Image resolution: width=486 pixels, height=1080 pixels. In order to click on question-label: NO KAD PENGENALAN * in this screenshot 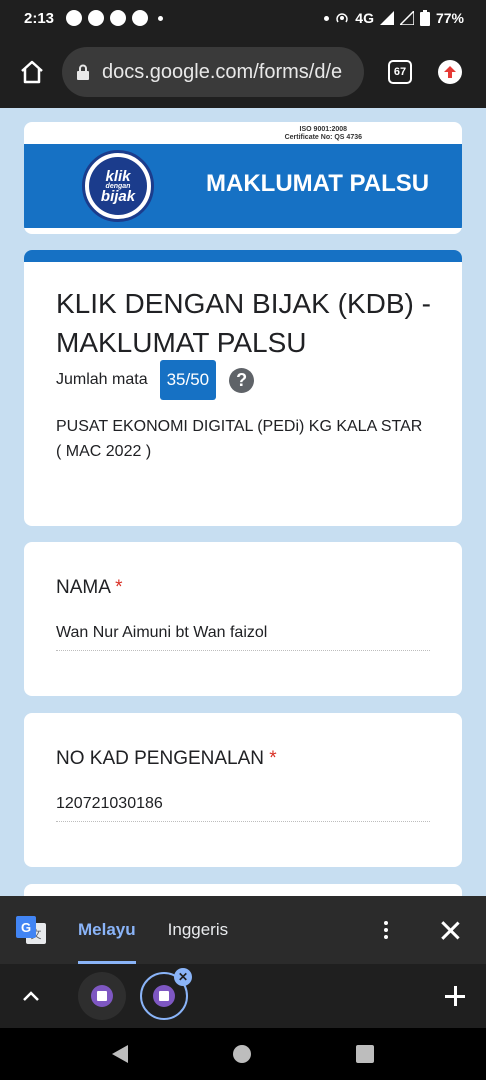, I will do `click(166, 759)`.